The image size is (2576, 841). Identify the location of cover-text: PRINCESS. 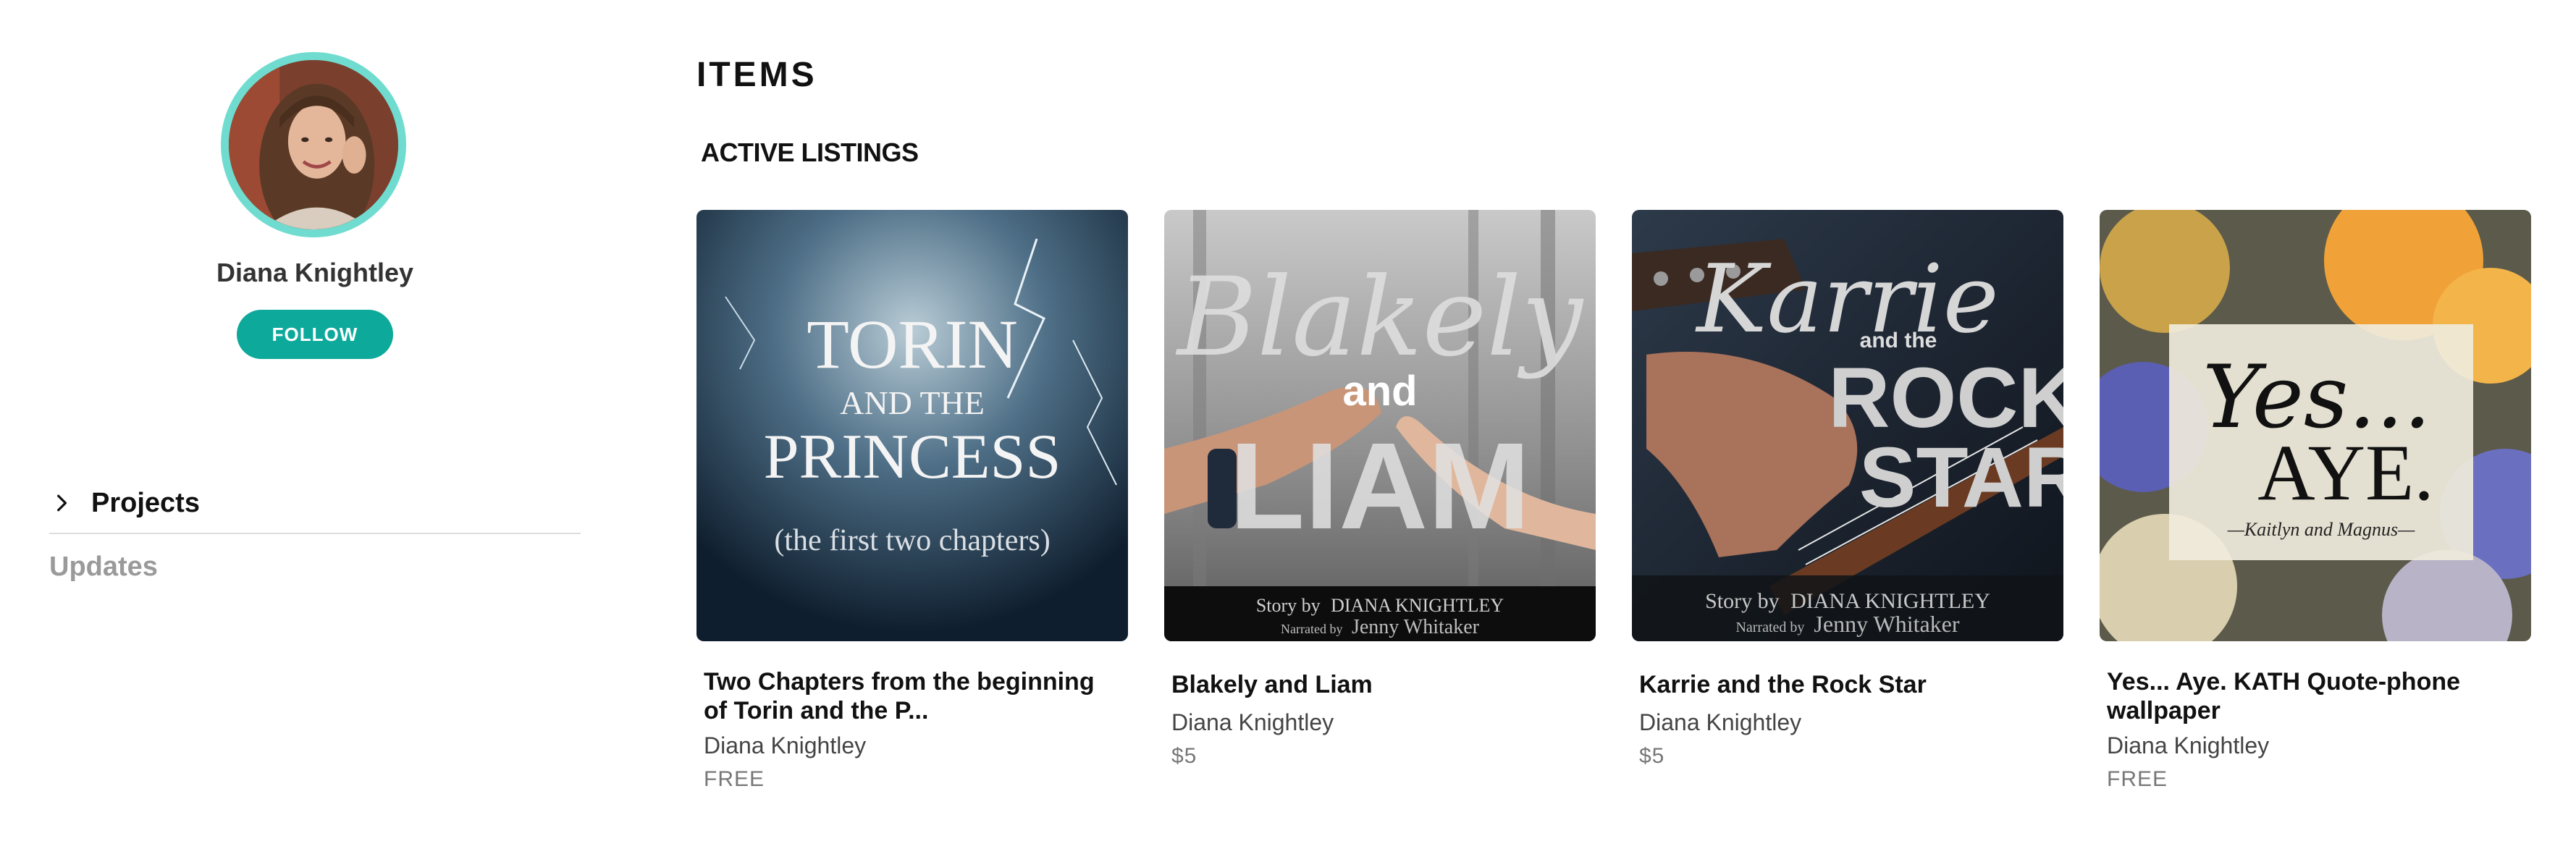
(912, 457).